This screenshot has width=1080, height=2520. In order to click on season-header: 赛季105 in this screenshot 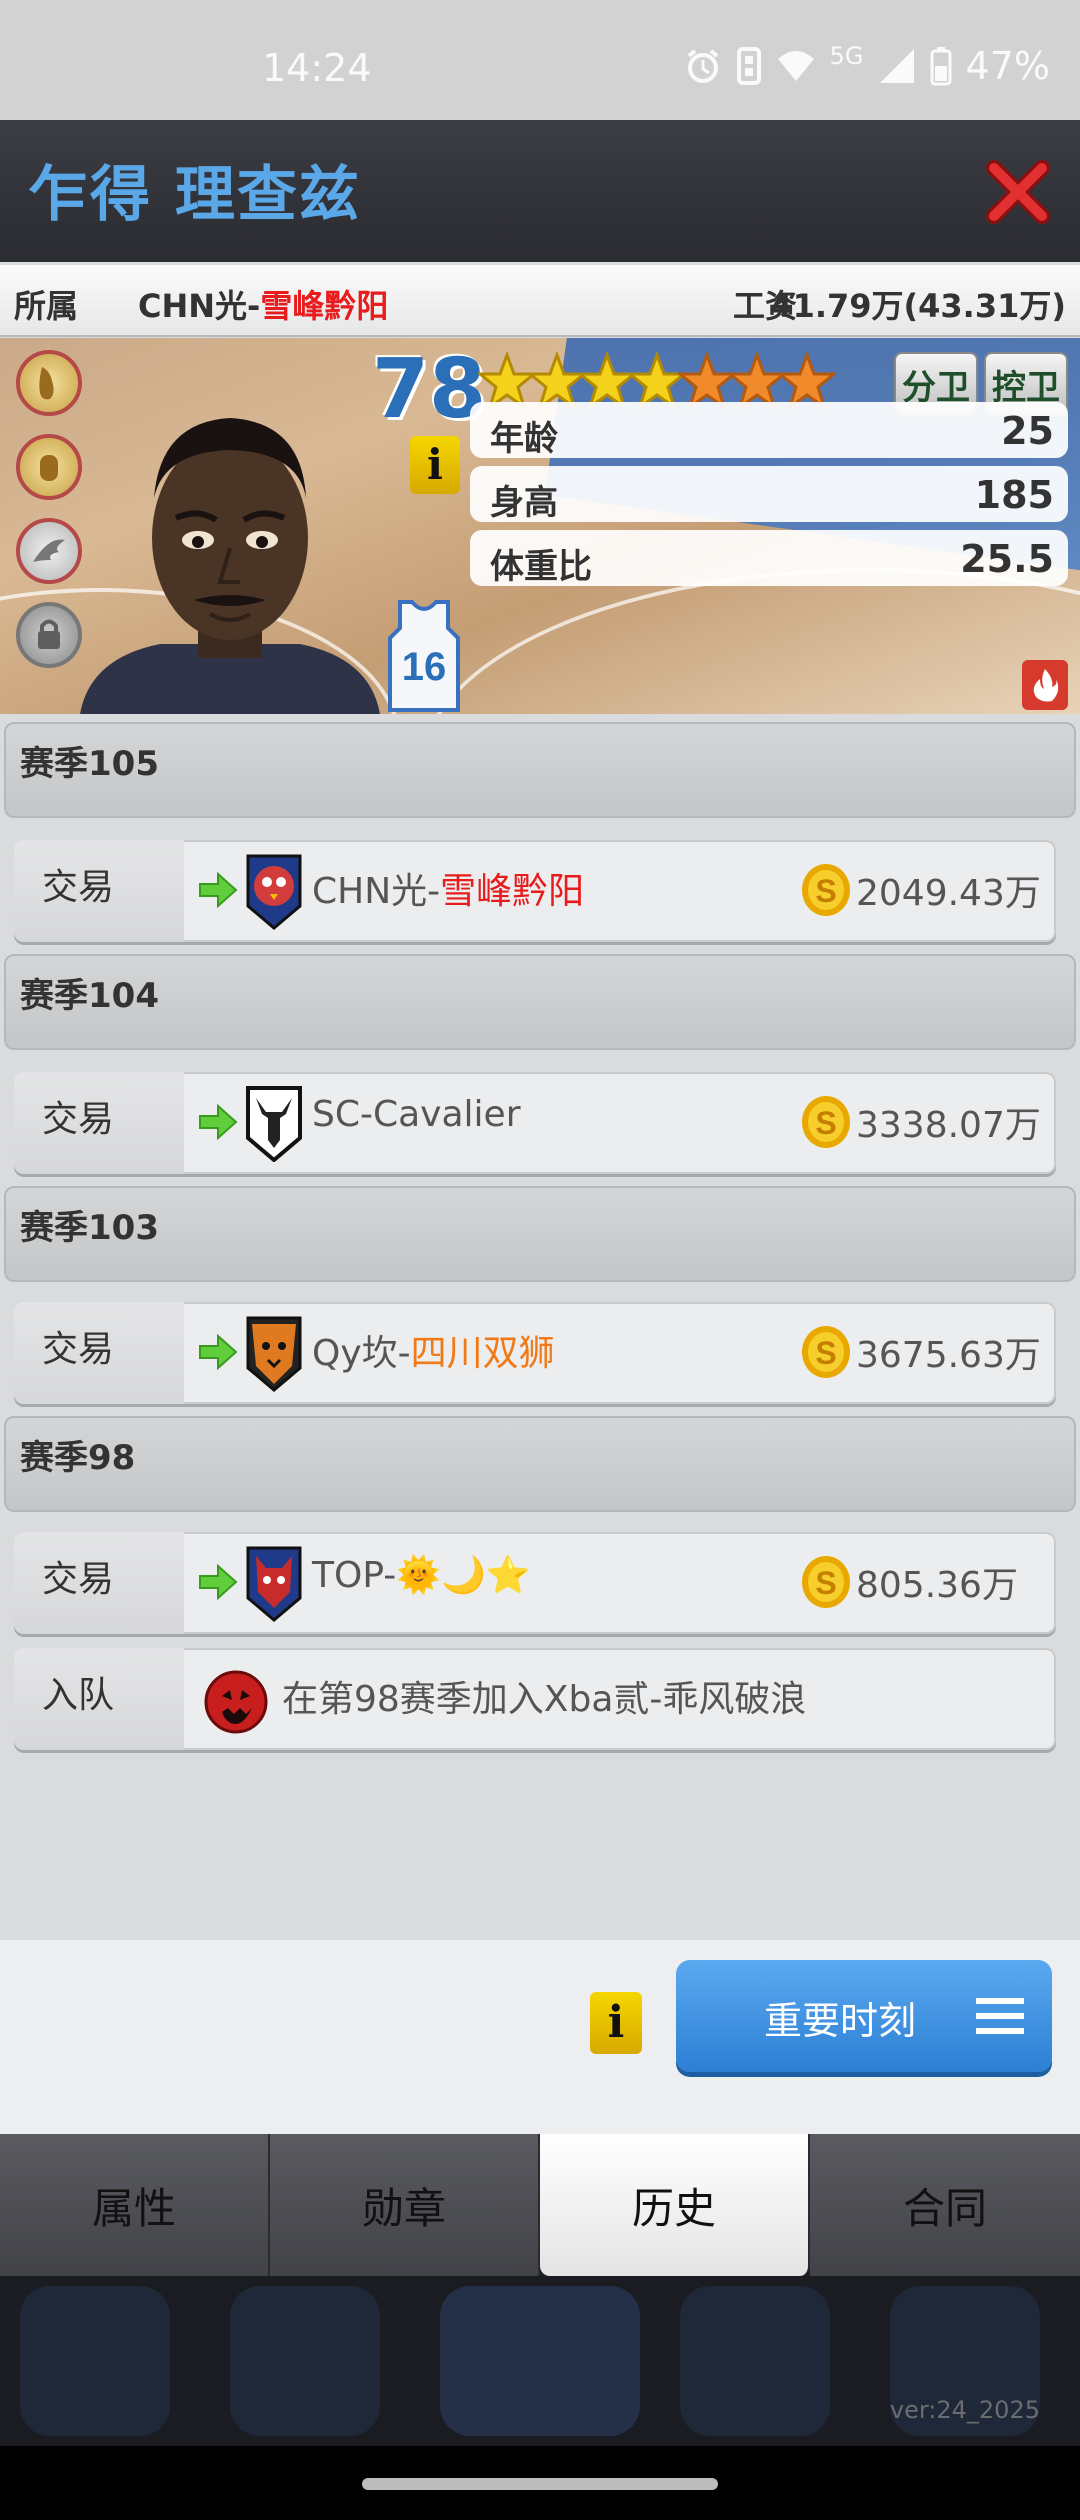, I will do `click(540, 770)`.